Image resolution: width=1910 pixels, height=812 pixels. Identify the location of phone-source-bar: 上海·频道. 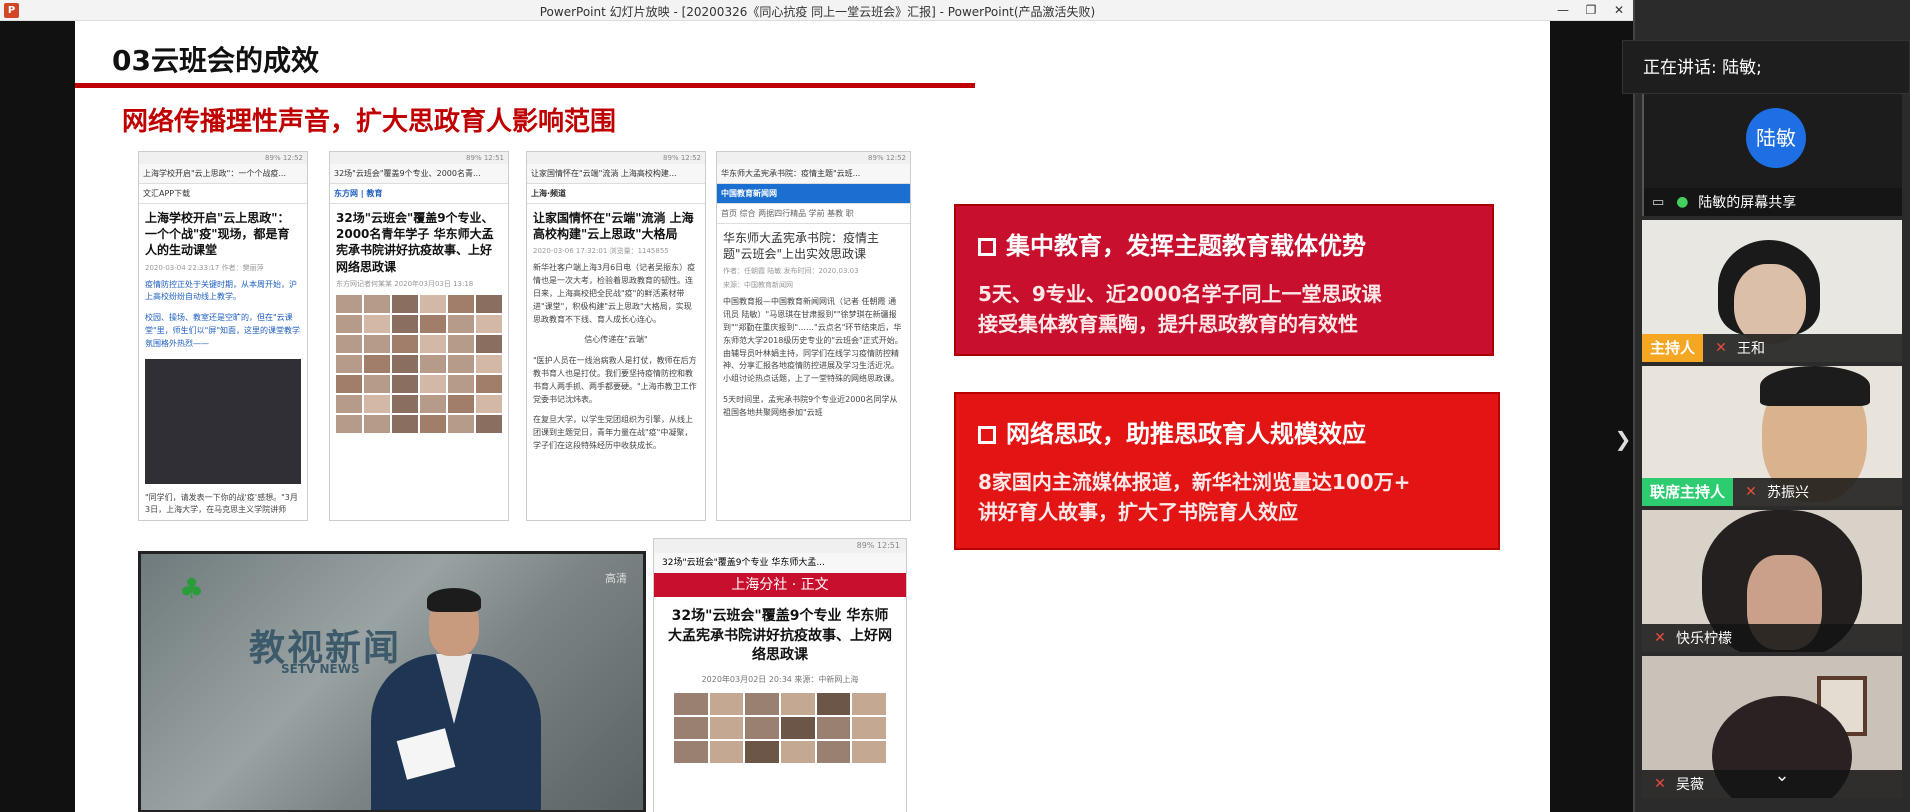
(616, 194).